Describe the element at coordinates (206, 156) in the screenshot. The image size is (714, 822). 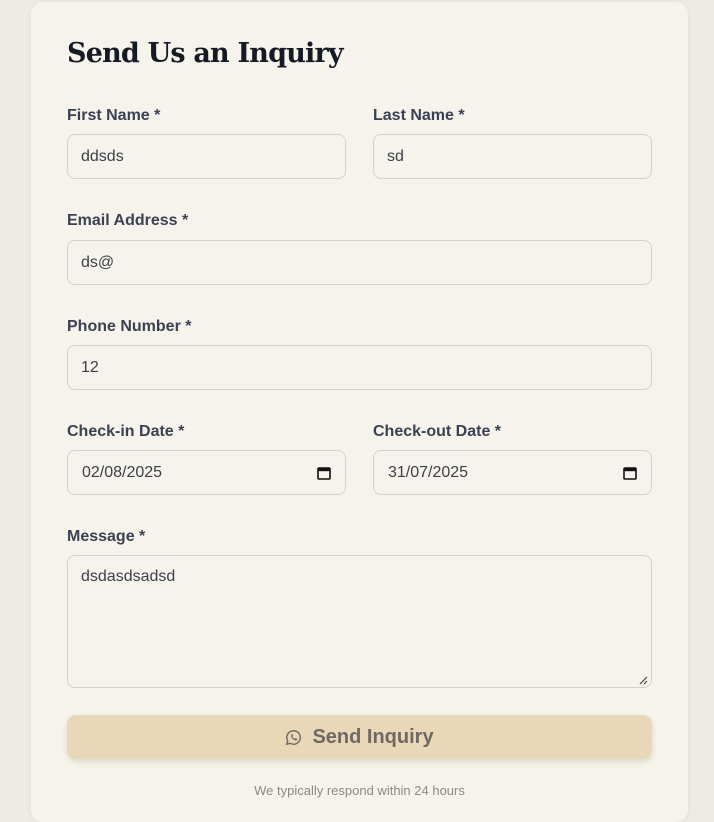
I see `first-name-input` at that location.